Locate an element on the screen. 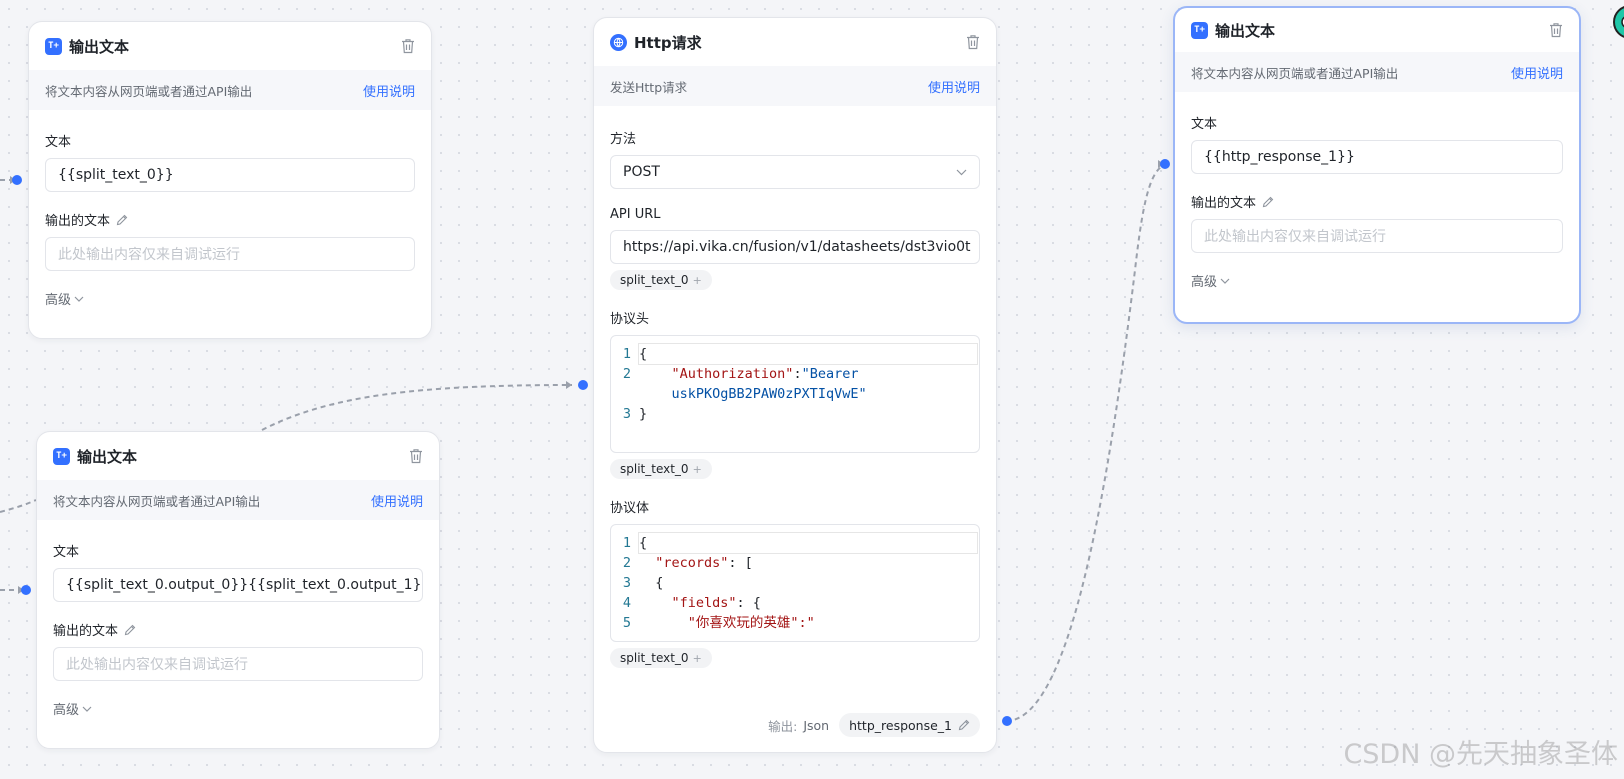 This screenshot has height=779, width=1624. output-footer: 输出: Json http_response_1 is located at coordinates (874, 725).